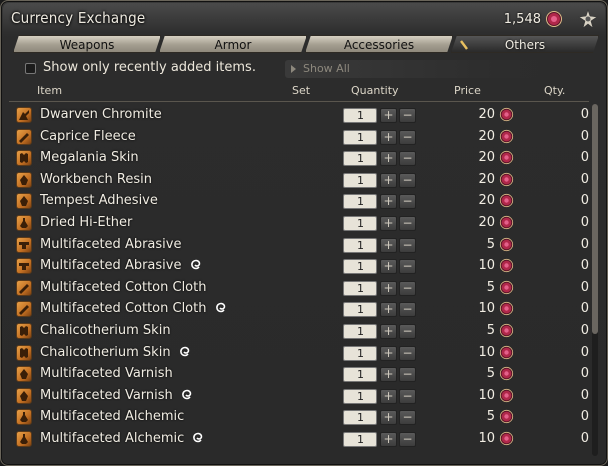  I want to click on item-name-text: Workbench Resin, so click(96, 179).